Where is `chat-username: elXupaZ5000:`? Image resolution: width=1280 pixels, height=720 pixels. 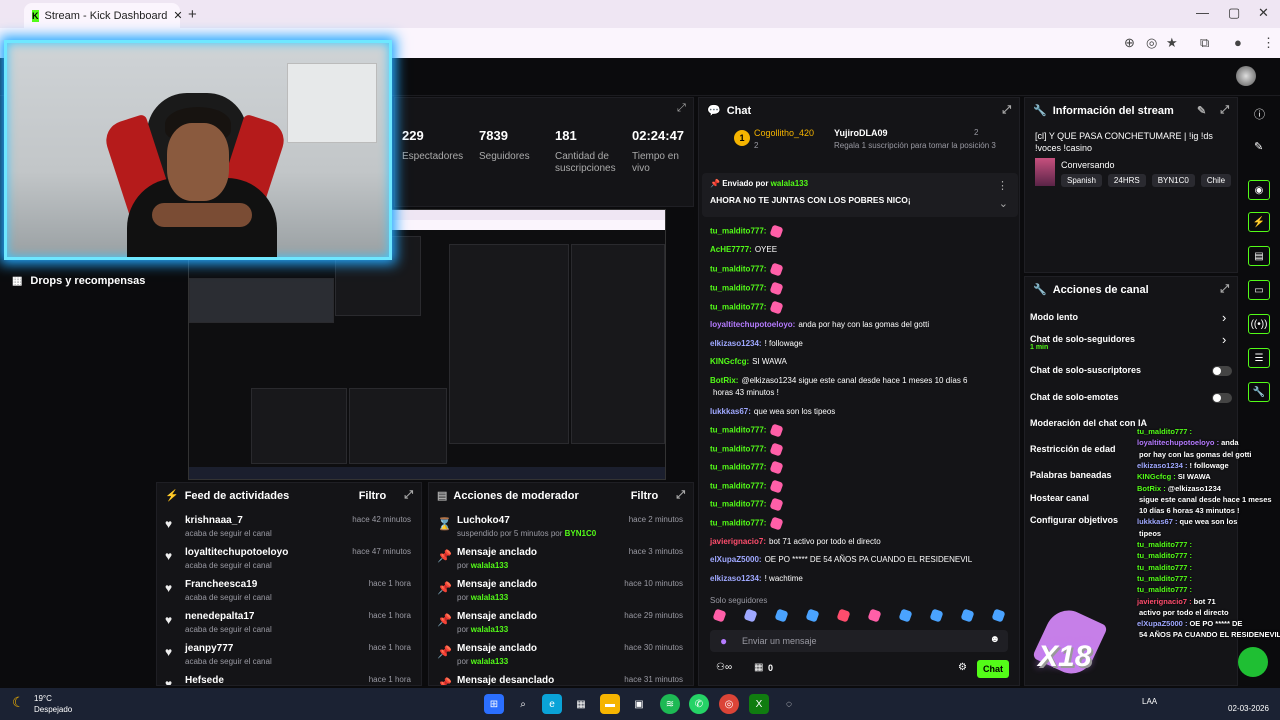 chat-username: elXupaZ5000: is located at coordinates (736, 559).